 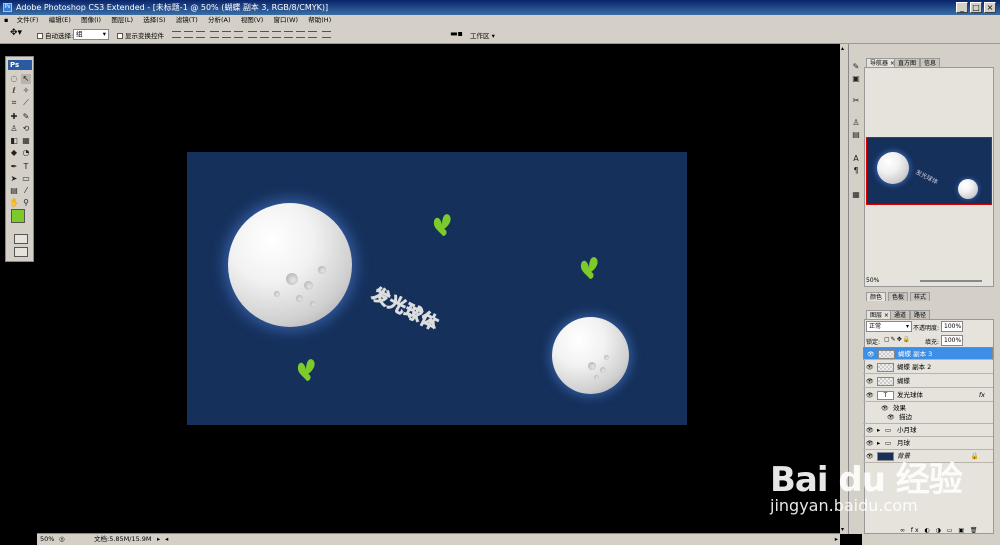 What do you see at coordinates (907, 62) in the screenshot?
I see `tab-histogram: 直方图` at bounding box center [907, 62].